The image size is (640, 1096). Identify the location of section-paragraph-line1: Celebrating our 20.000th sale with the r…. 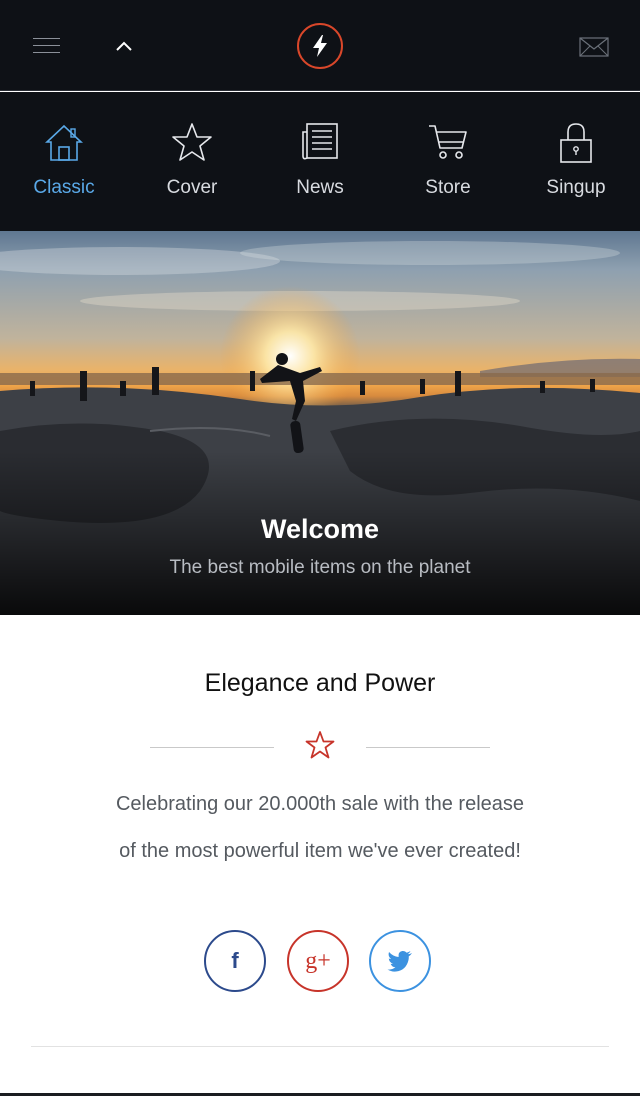
(320, 804).